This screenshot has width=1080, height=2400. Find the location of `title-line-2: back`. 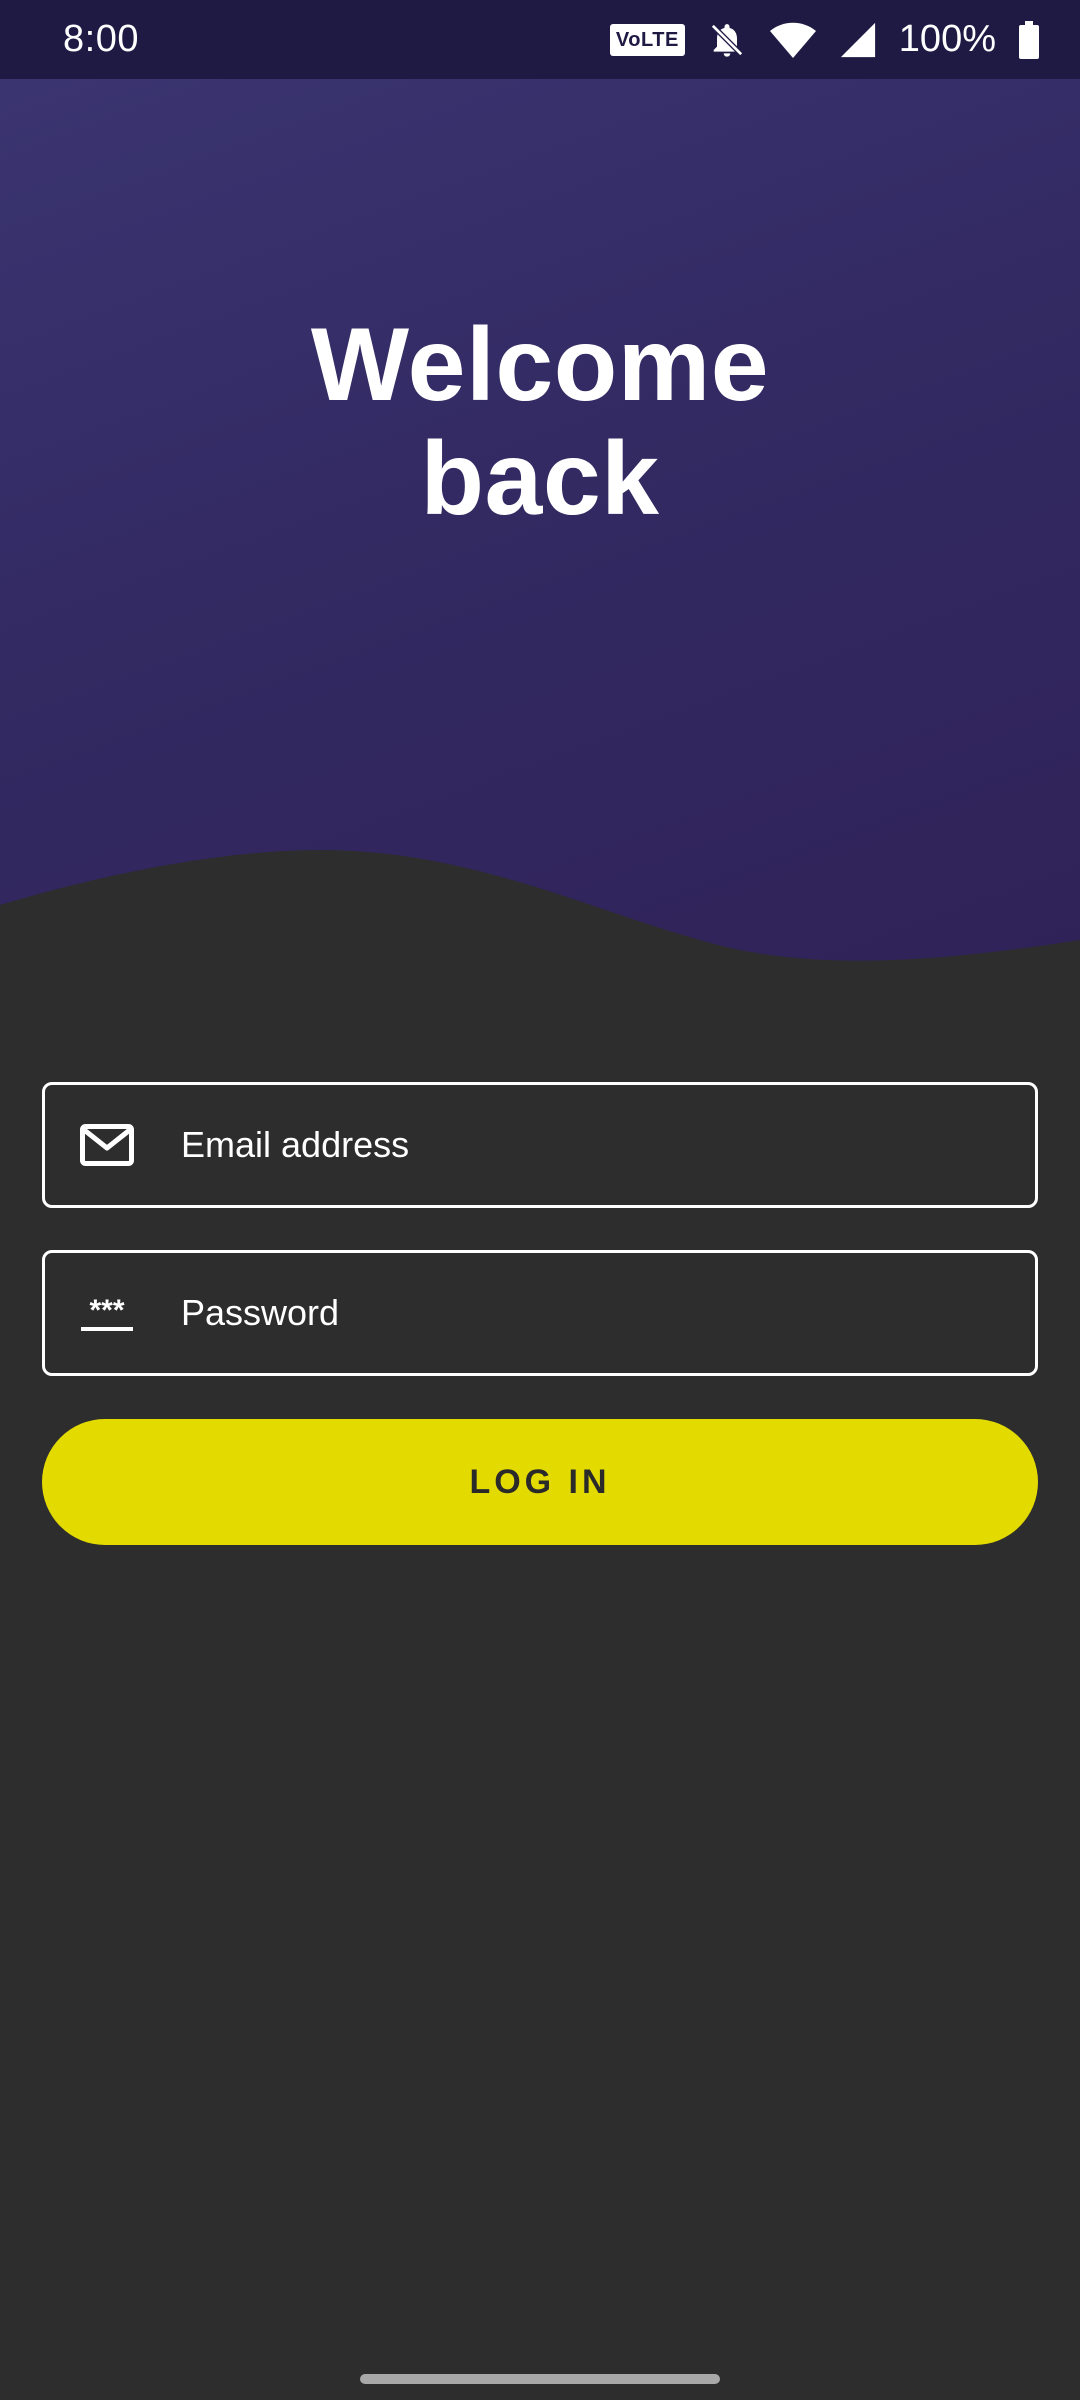

title-line-2: back is located at coordinates (540, 479).